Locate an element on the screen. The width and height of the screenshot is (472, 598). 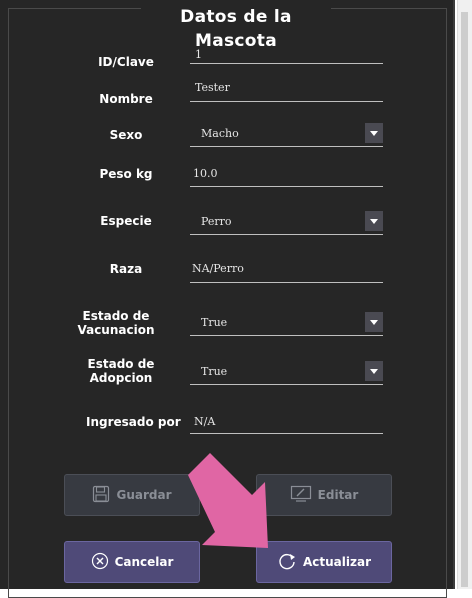
ingresado-value: N/A is located at coordinates (205, 421).